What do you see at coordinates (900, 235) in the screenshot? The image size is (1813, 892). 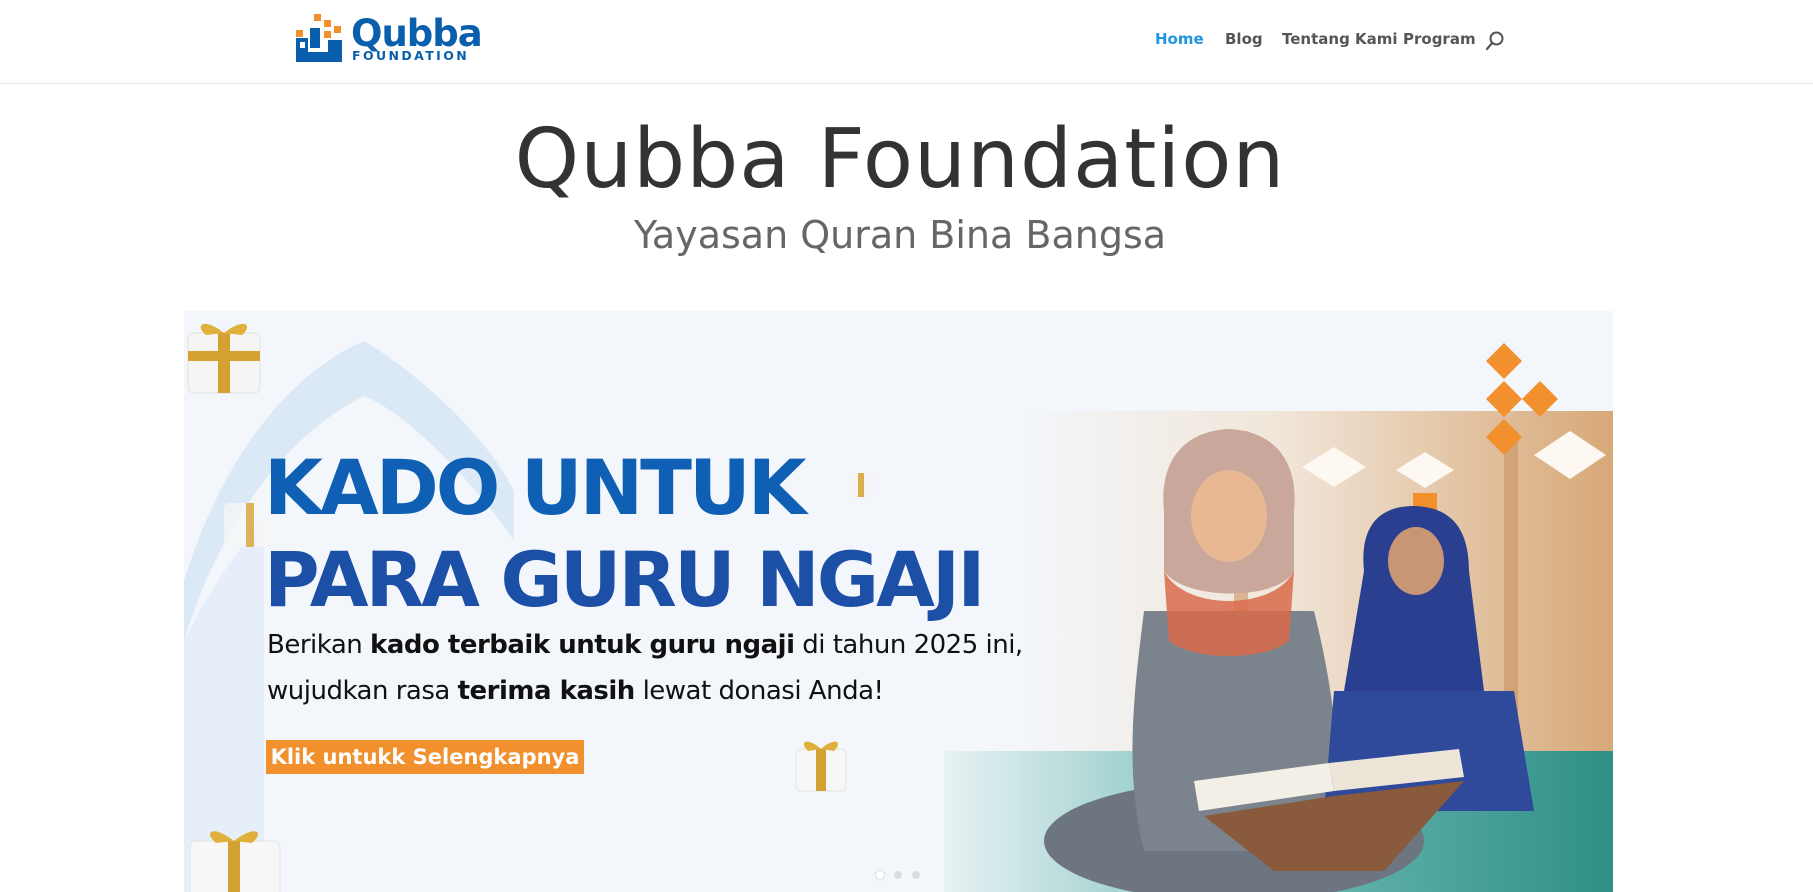 I see `page-tagline: Yayasan Quran Bina Bangsa` at bounding box center [900, 235].